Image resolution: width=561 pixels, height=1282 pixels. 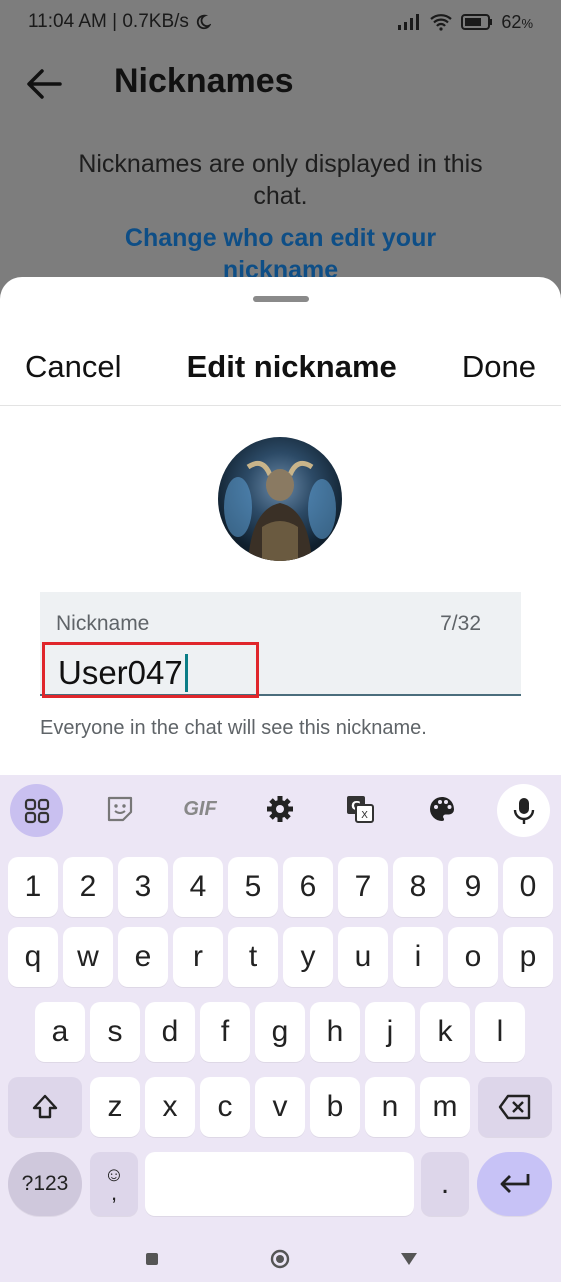 What do you see at coordinates (445, 1184) in the screenshot?
I see `period-key: .` at bounding box center [445, 1184].